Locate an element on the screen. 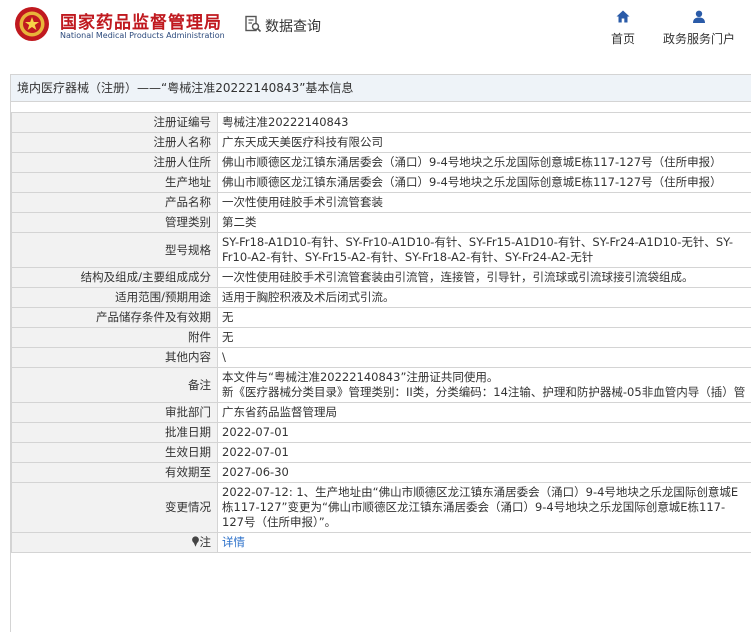  approval-date: 2022-07-01 is located at coordinates (484, 433).